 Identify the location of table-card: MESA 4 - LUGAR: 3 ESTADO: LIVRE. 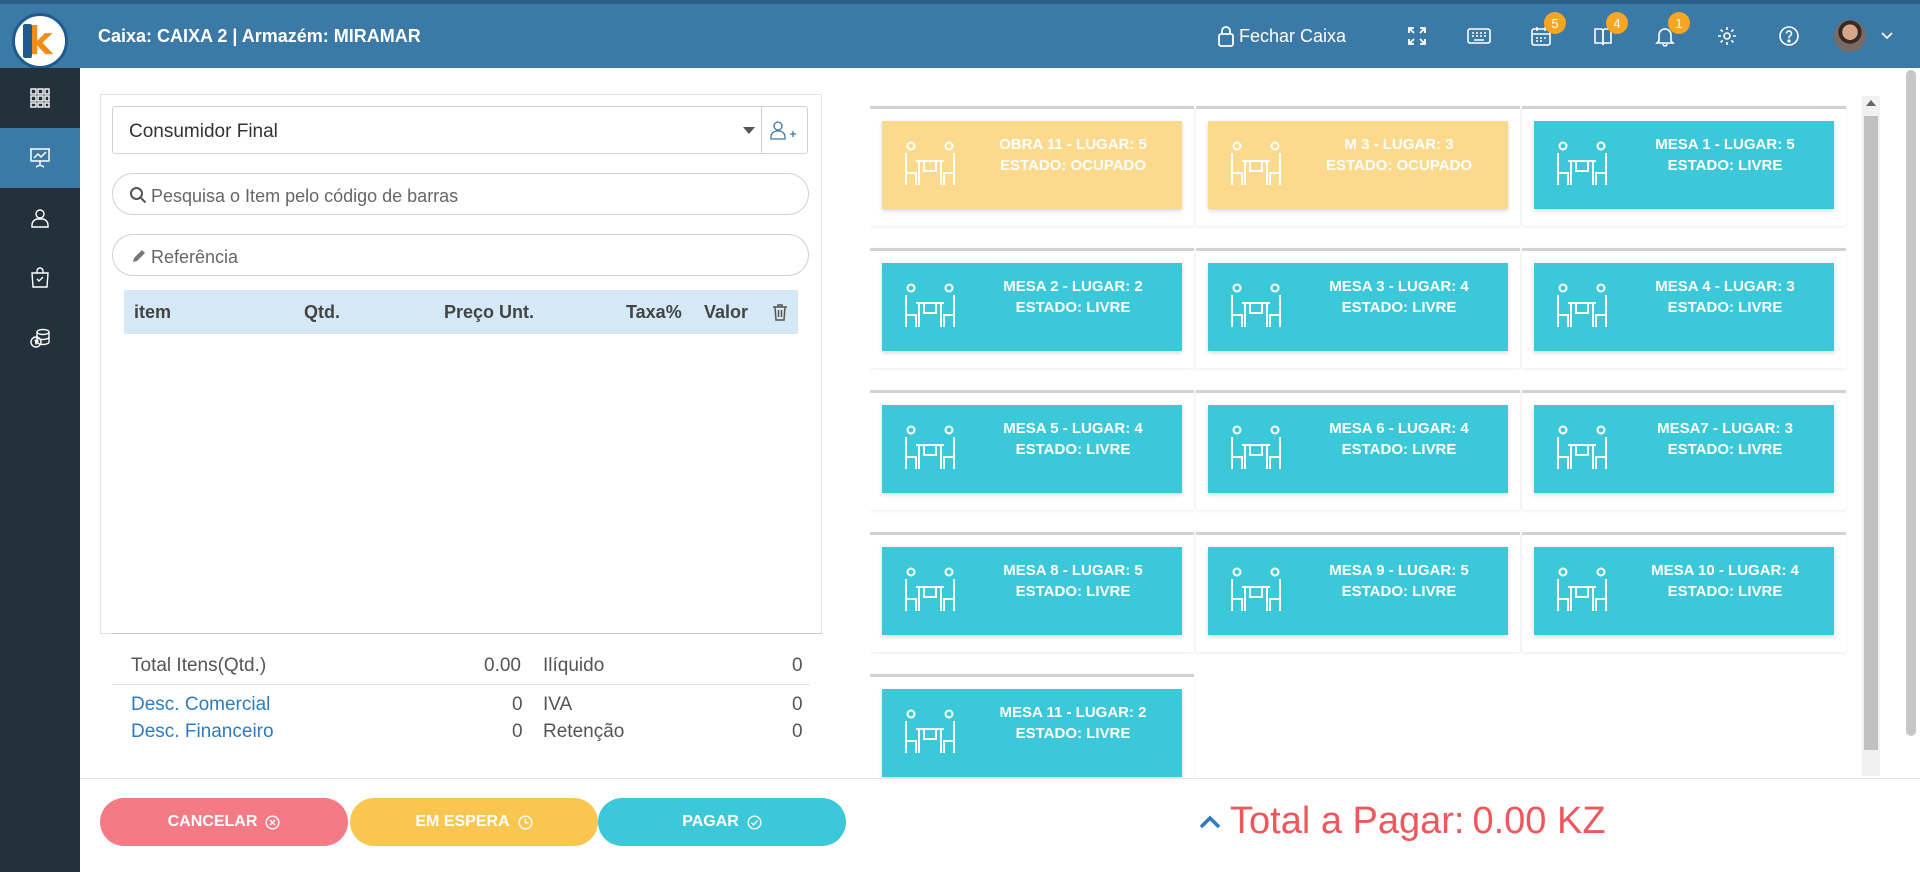
(1684, 308).